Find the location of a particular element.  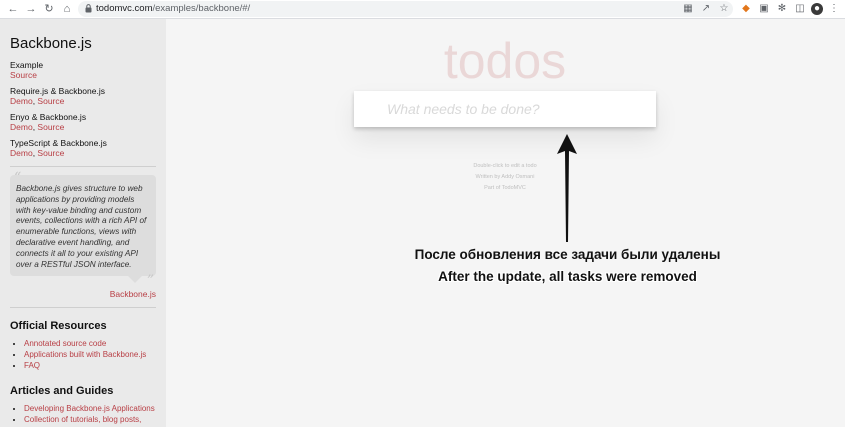

lock-icon is located at coordinates (88, 8).